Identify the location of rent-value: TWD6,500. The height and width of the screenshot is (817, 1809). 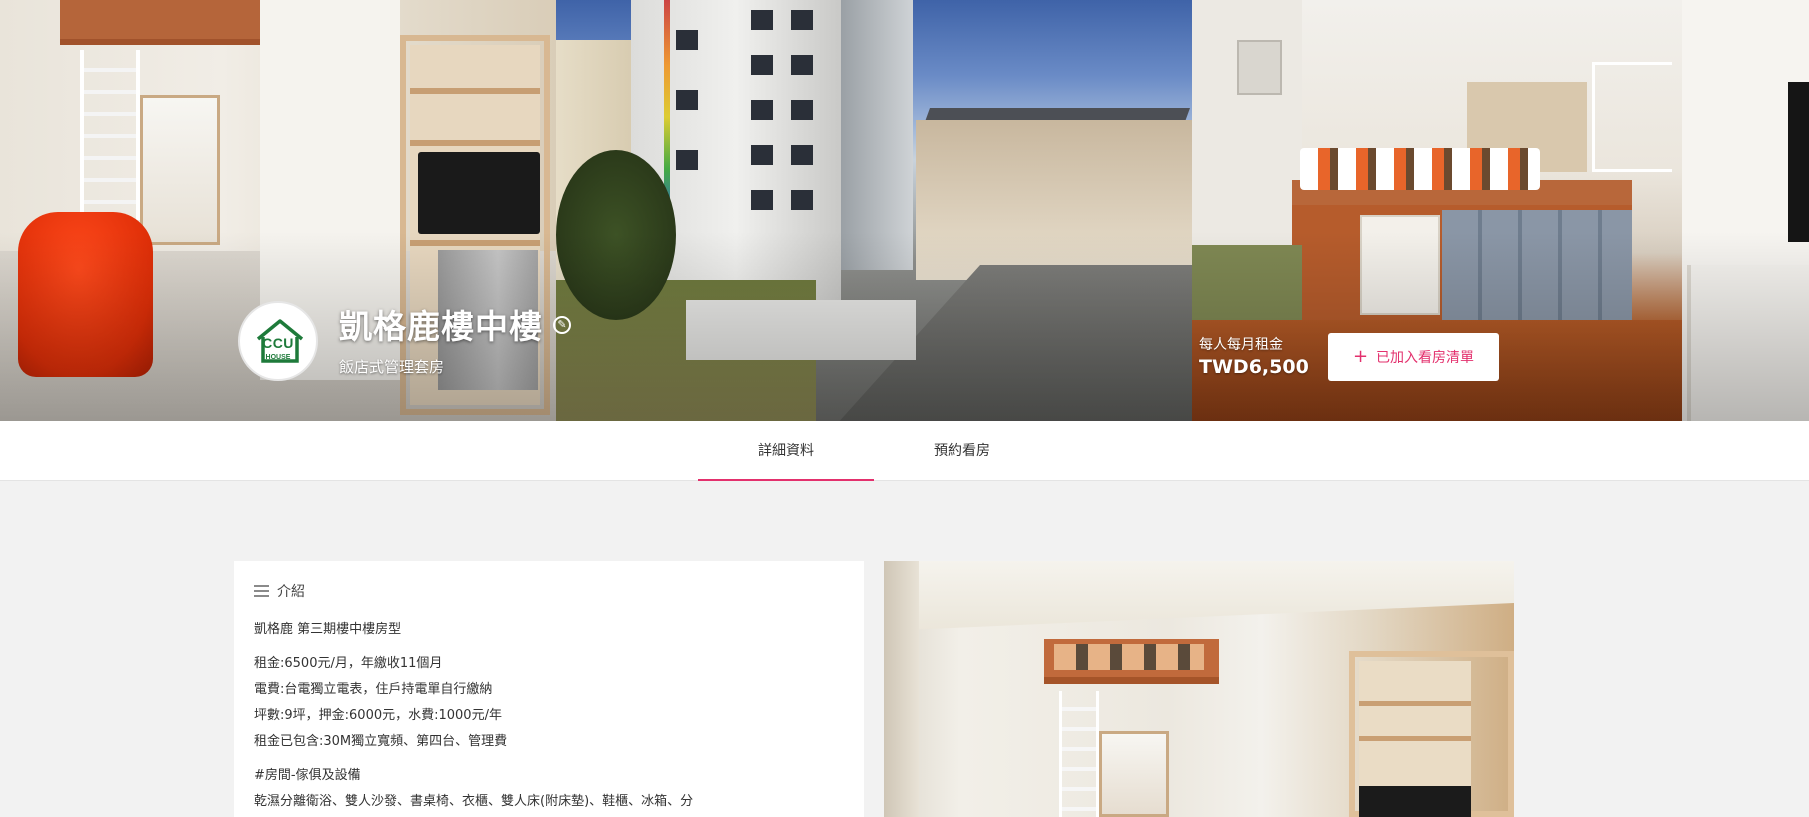
(1254, 367).